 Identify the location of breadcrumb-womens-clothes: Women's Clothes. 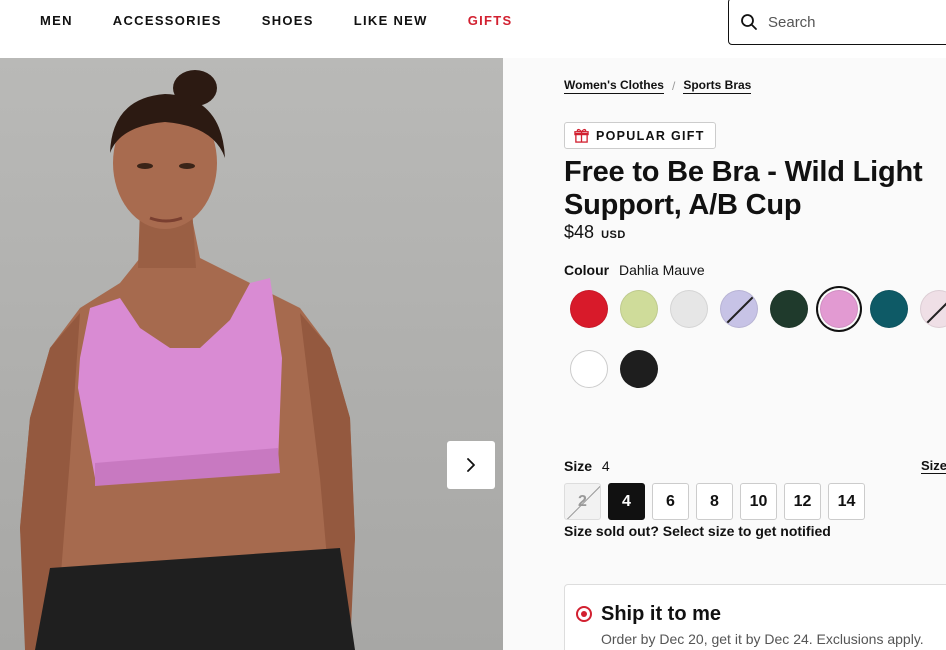
(614, 86).